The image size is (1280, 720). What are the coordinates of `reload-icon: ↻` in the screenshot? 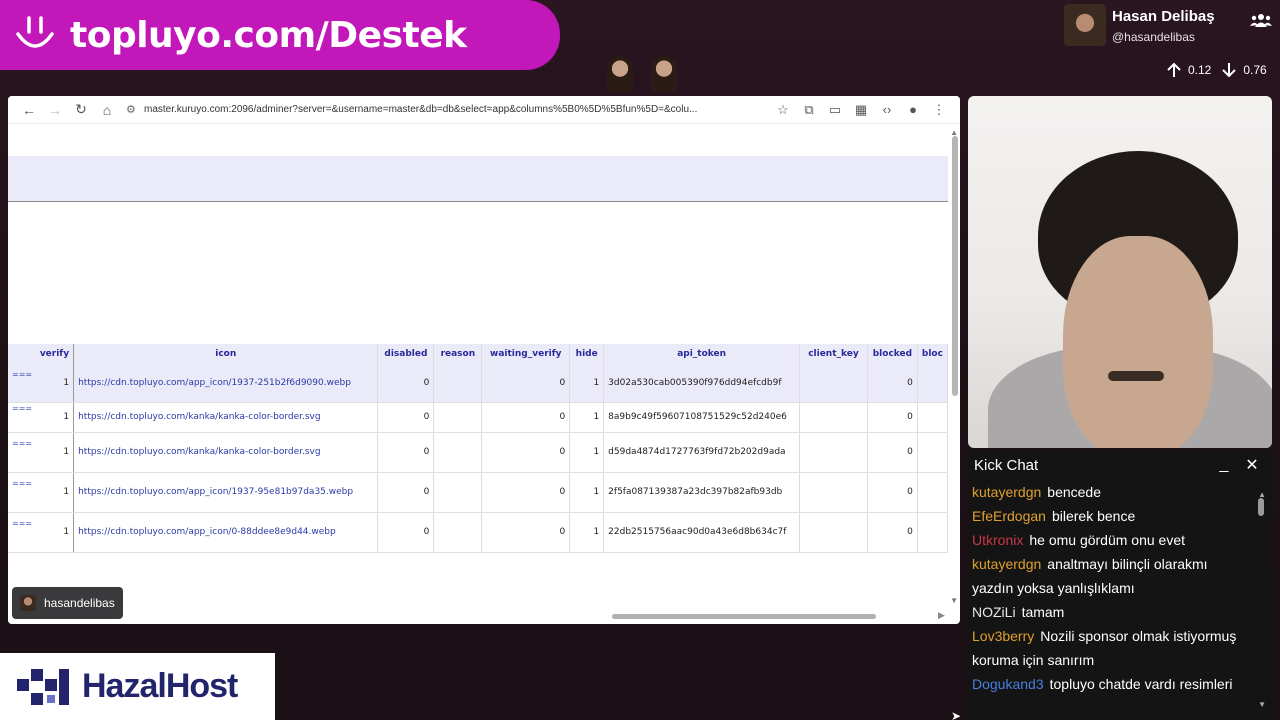 It's located at (81, 109).